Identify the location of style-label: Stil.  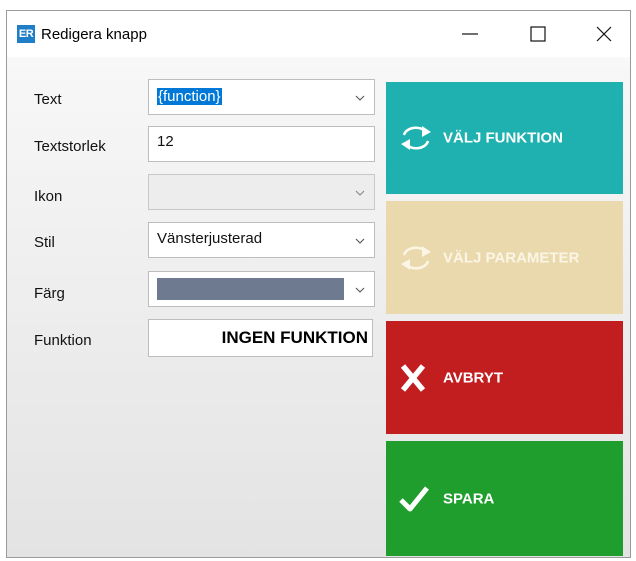
(44, 242).